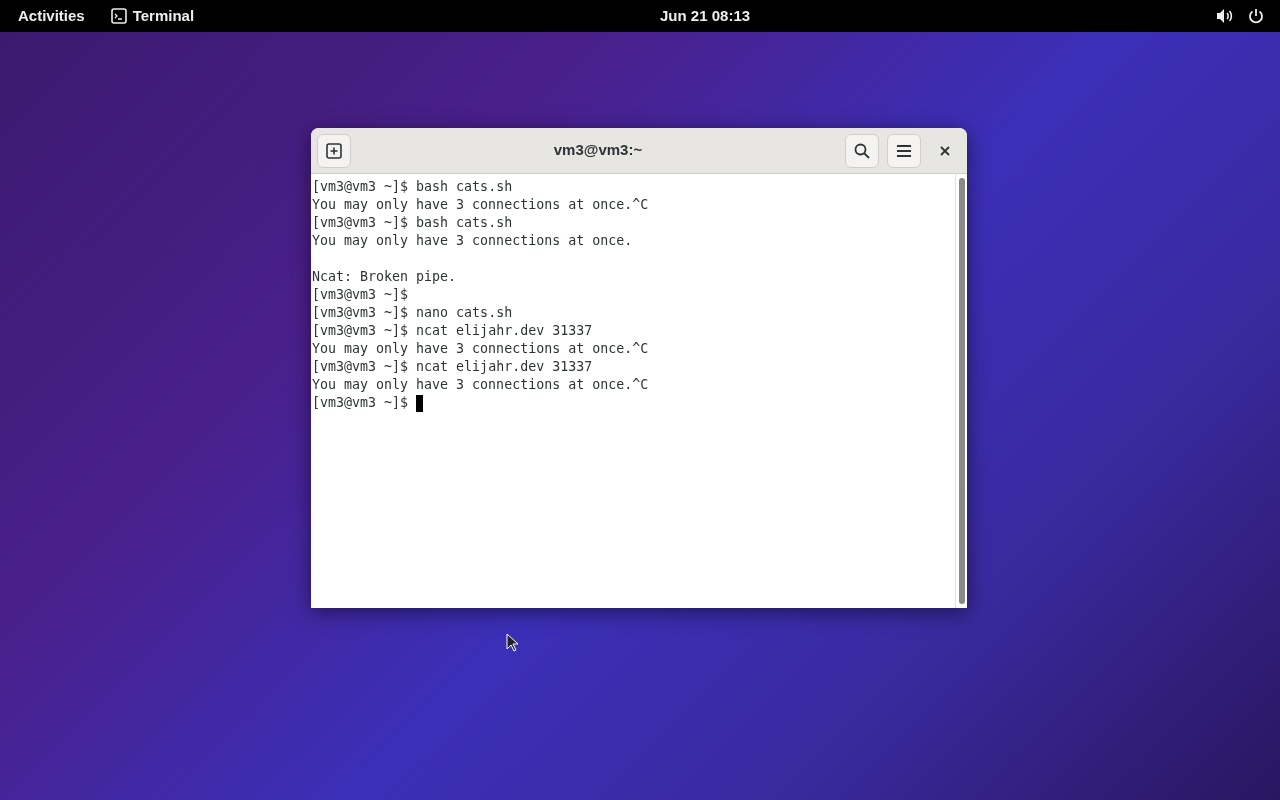 The width and height of the screenshot is (1280, 800). What do you see at coordinates (420, 403) in the screenshot?
I see `text-cursor` at bounding box center [420, 403].